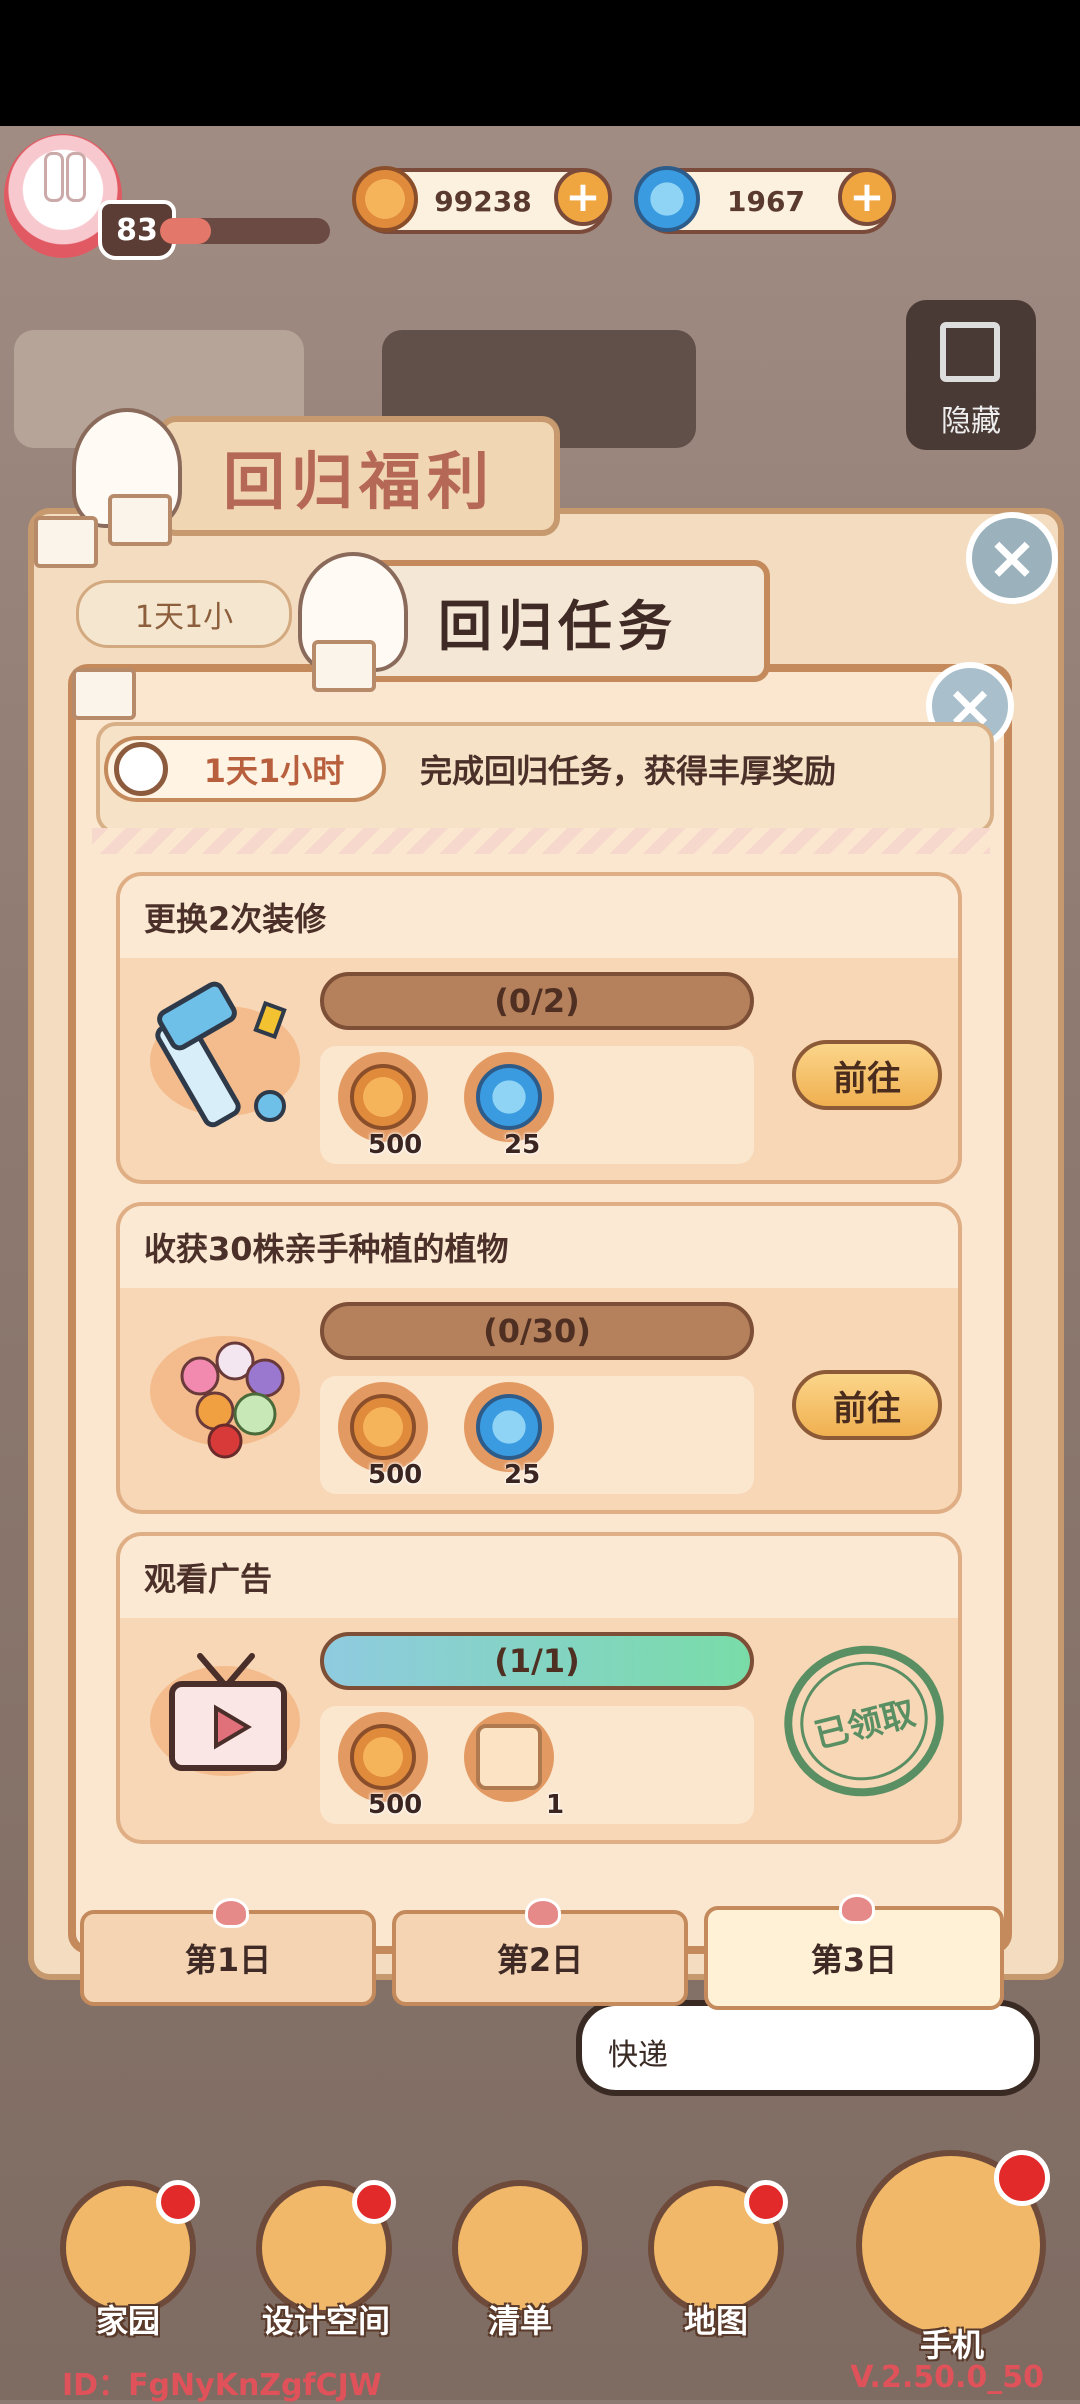  What do you see at coordinates (867, 197) in the screenshot?
I see `add-gems-button: +` at bounding box center [867, 197].